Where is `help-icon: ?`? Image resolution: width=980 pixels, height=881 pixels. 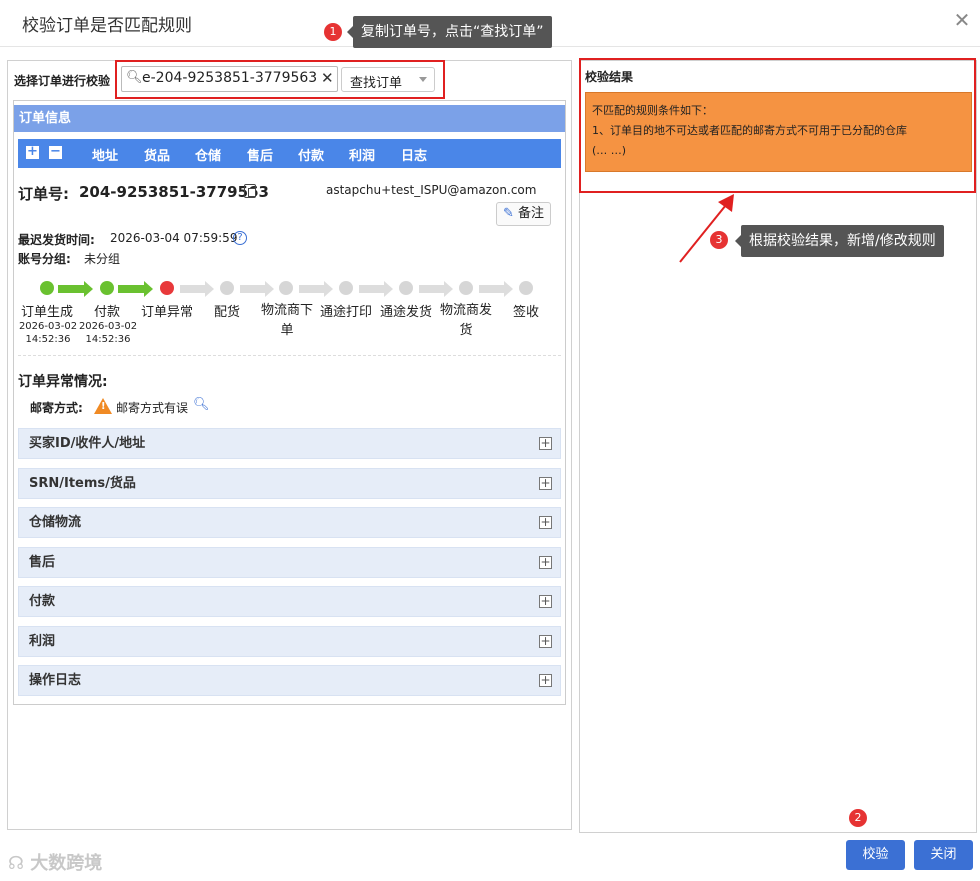
help-icon: ? is located at coordinates (240, 238).